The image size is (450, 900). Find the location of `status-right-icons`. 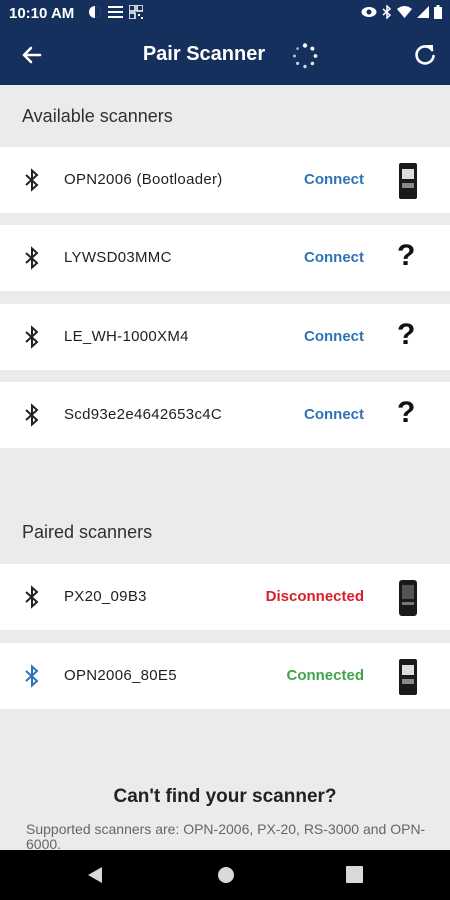

status-right-icons is located at coordinates (401, 12).